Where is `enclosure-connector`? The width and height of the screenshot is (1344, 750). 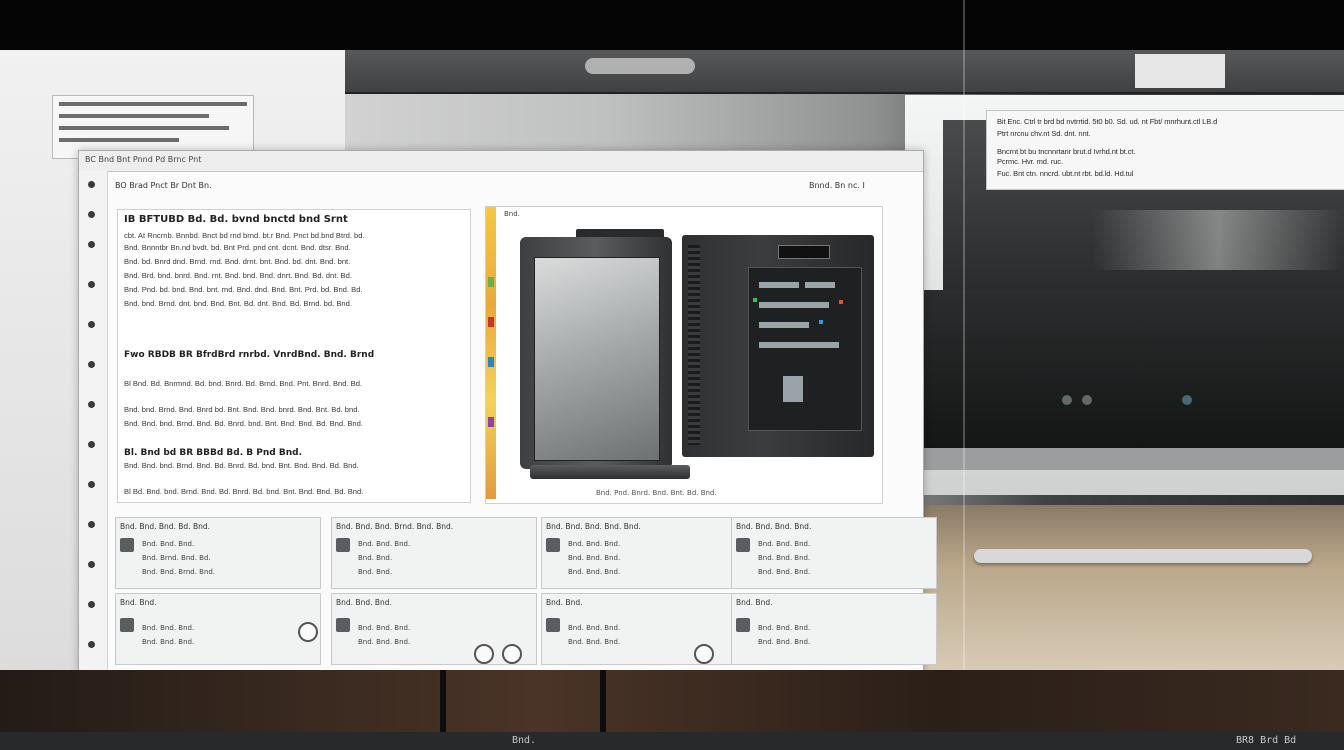 enclosure-connector is located at coordinates (804, 252).